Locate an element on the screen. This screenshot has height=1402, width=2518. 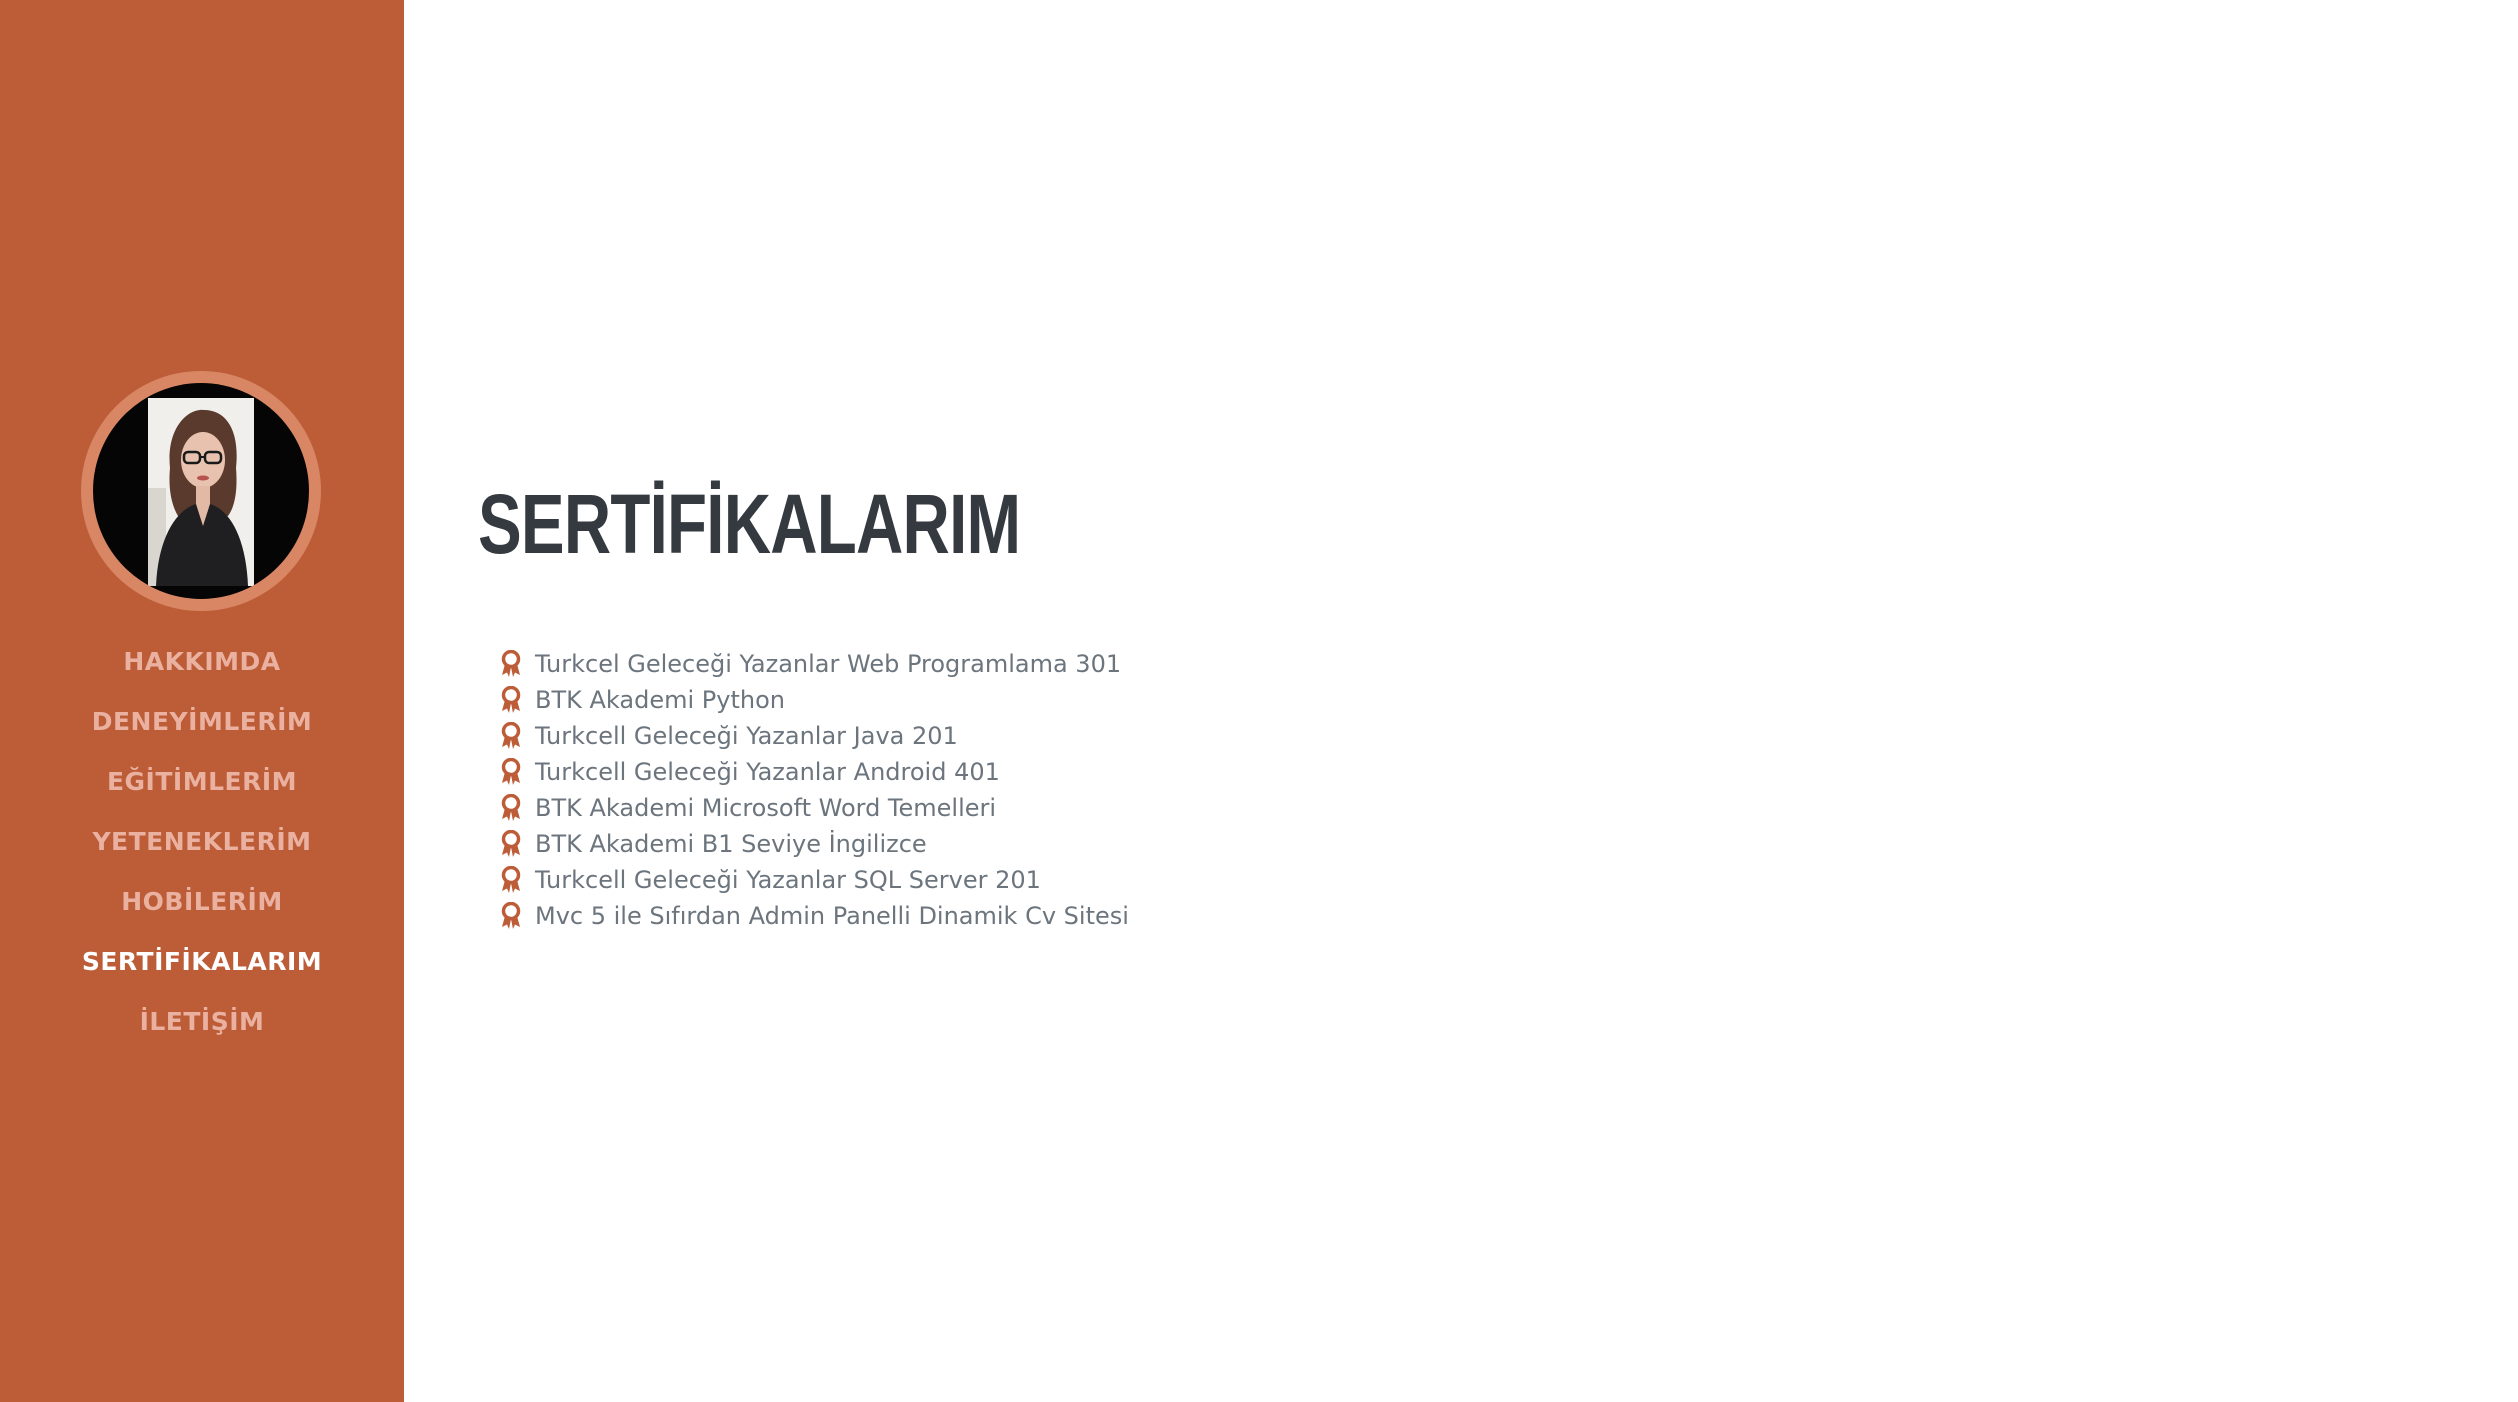
list-item: Turkcell Geleceği Yazanlar Android 401 is located at coordinates (814, 772).